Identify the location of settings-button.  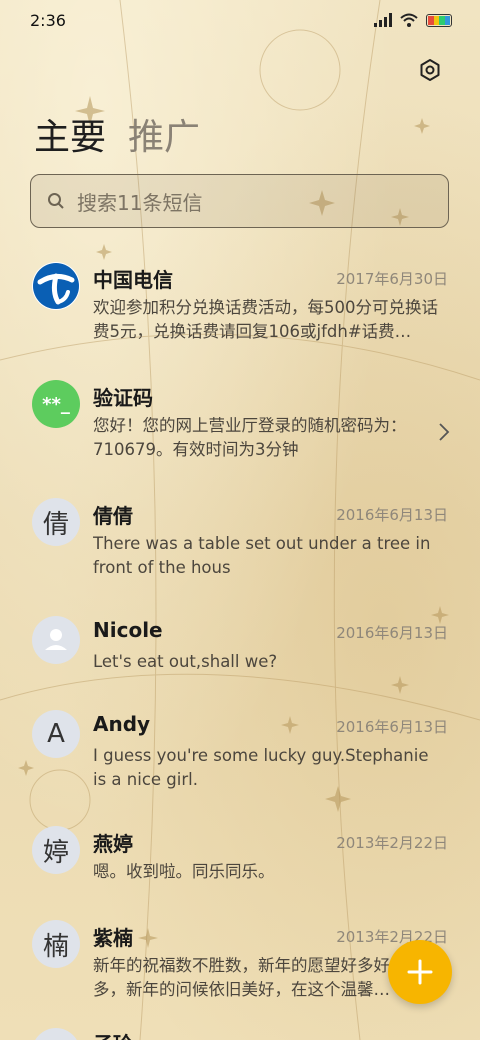
(430, 70).